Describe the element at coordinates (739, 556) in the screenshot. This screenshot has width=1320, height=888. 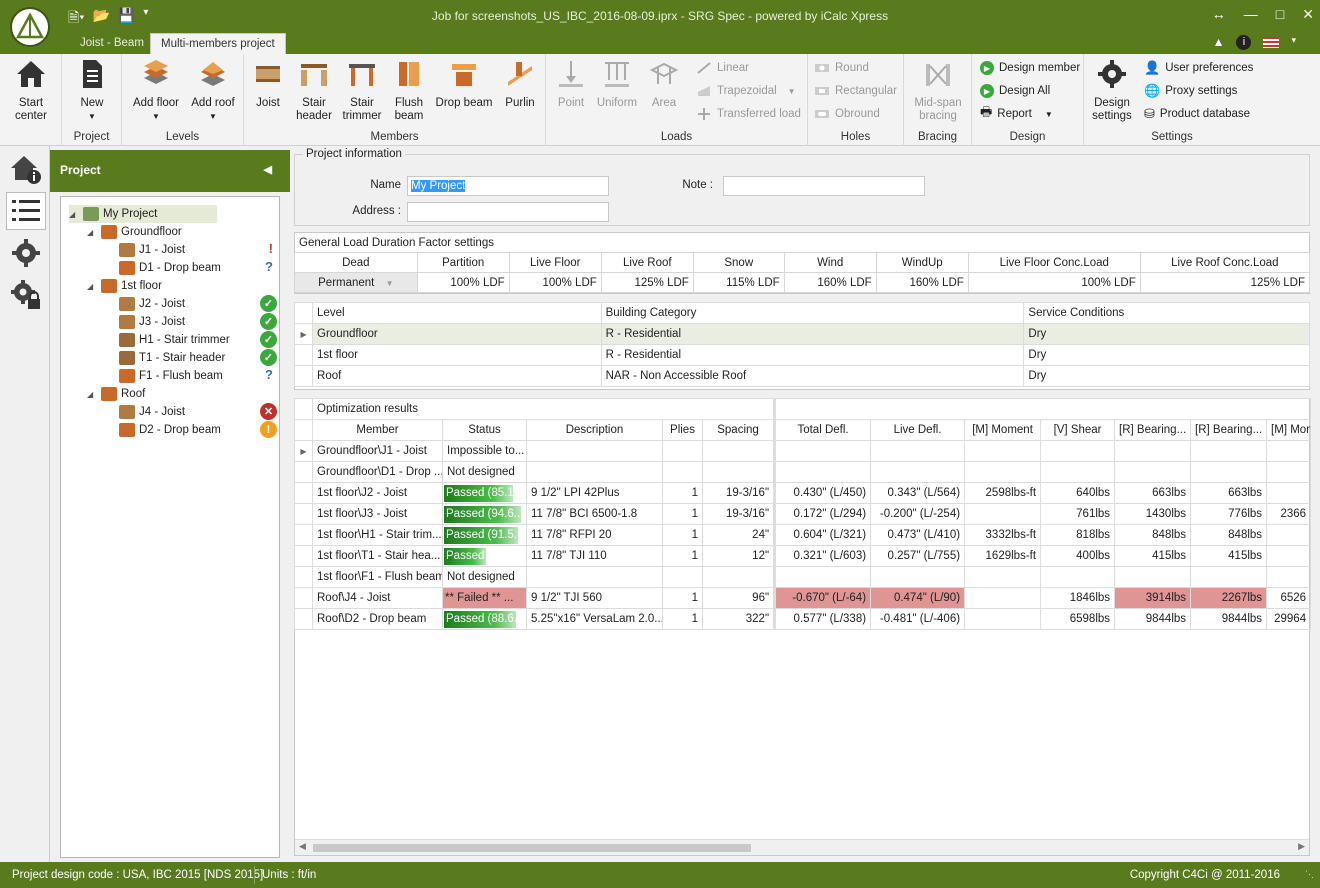
I see `spacing-cell: 12"` at that location.